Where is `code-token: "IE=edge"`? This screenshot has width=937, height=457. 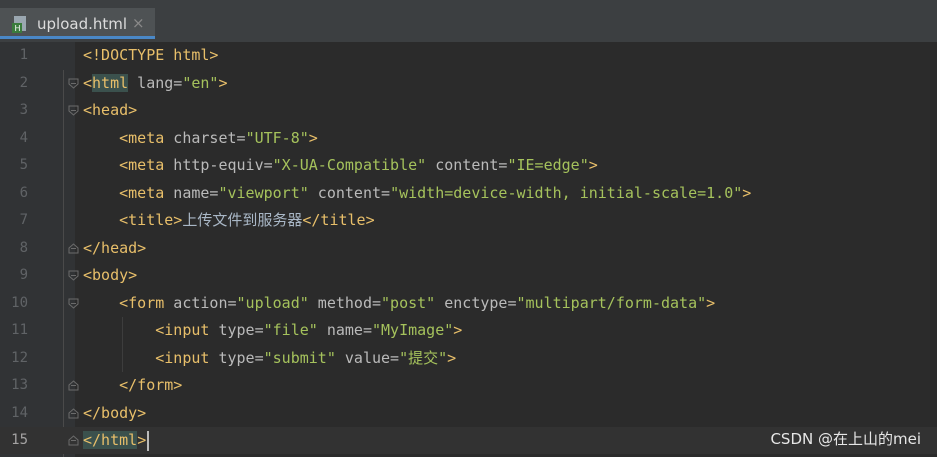
code-token: "IE=edge" is located at coordinates (548, 165).